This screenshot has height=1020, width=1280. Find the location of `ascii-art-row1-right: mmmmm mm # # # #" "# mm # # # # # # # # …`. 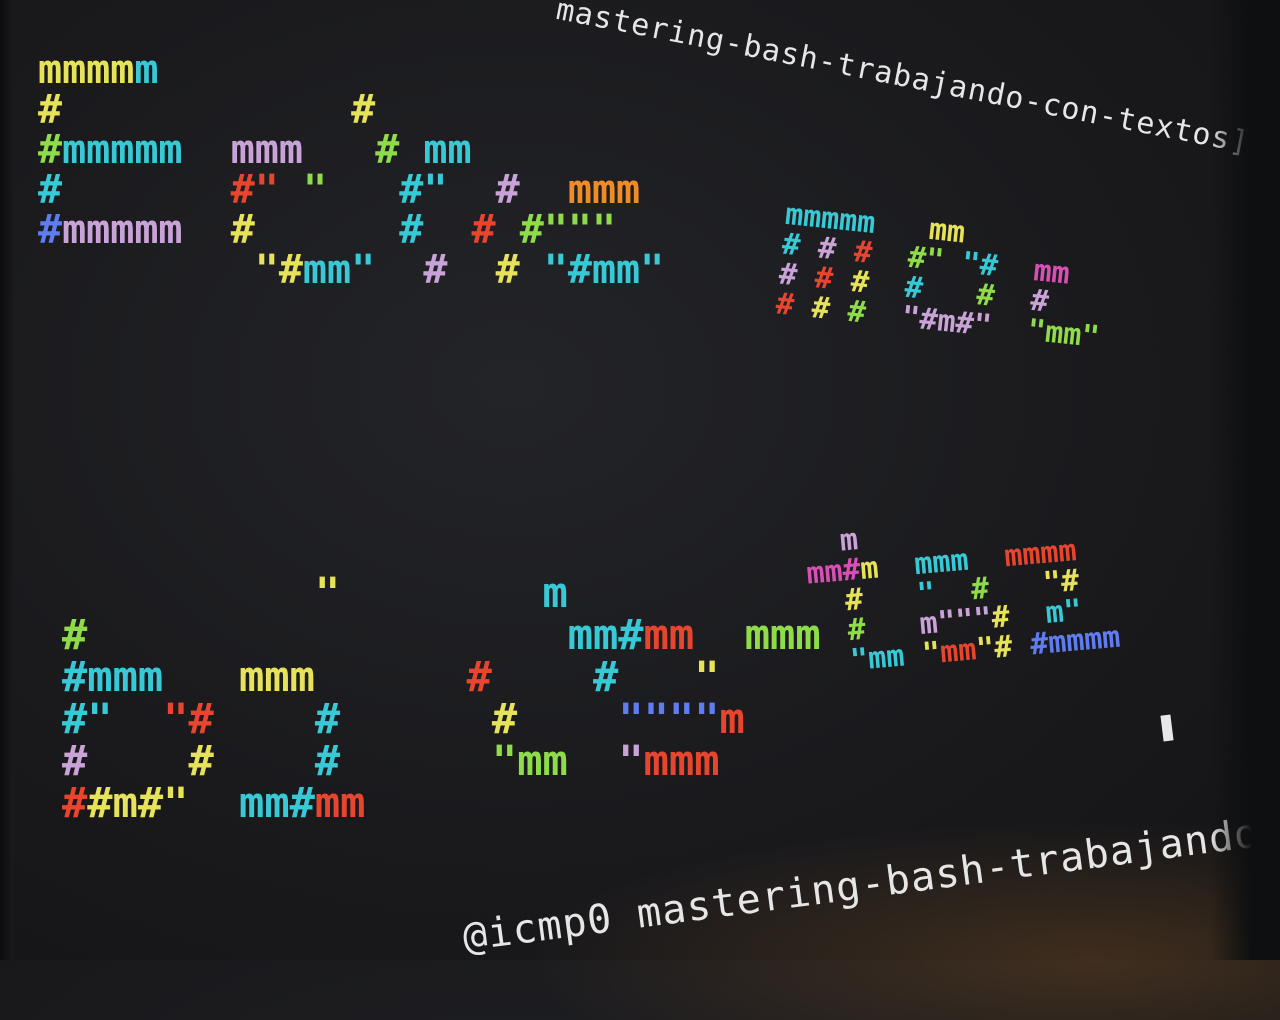

ascii-art-row1-right: mmmmm mm # # # #" "# mm # # # # # # # # … is located at coordinates (938, 276).